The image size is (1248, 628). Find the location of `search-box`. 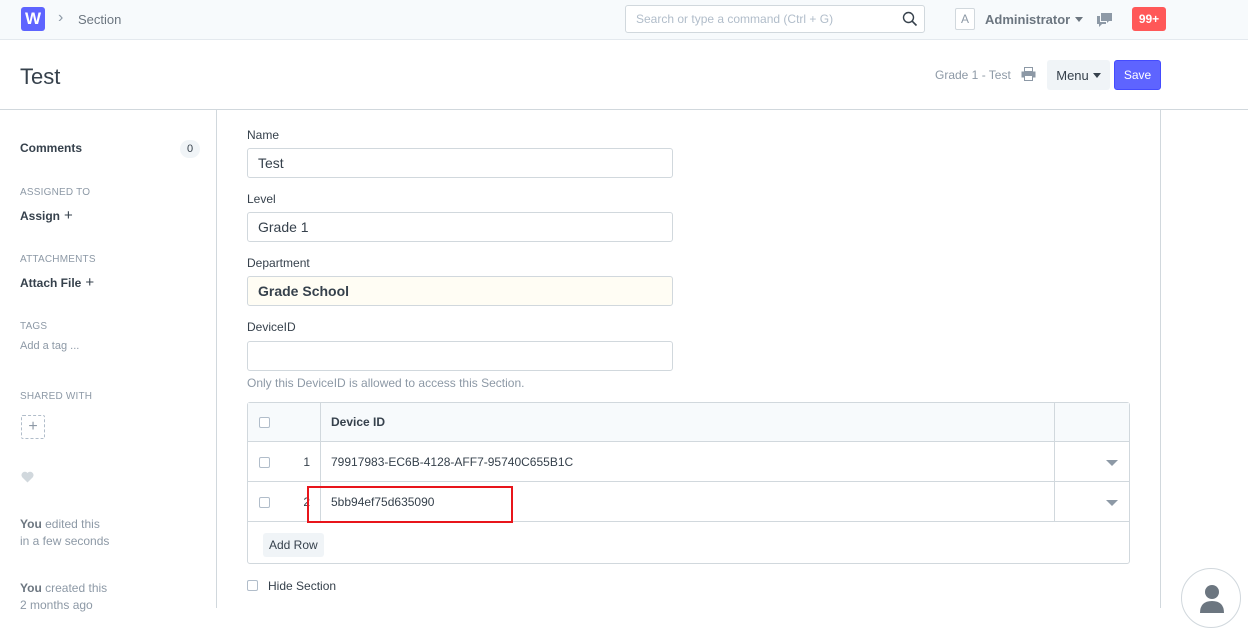

search-box is located at coordinates (775, 19).